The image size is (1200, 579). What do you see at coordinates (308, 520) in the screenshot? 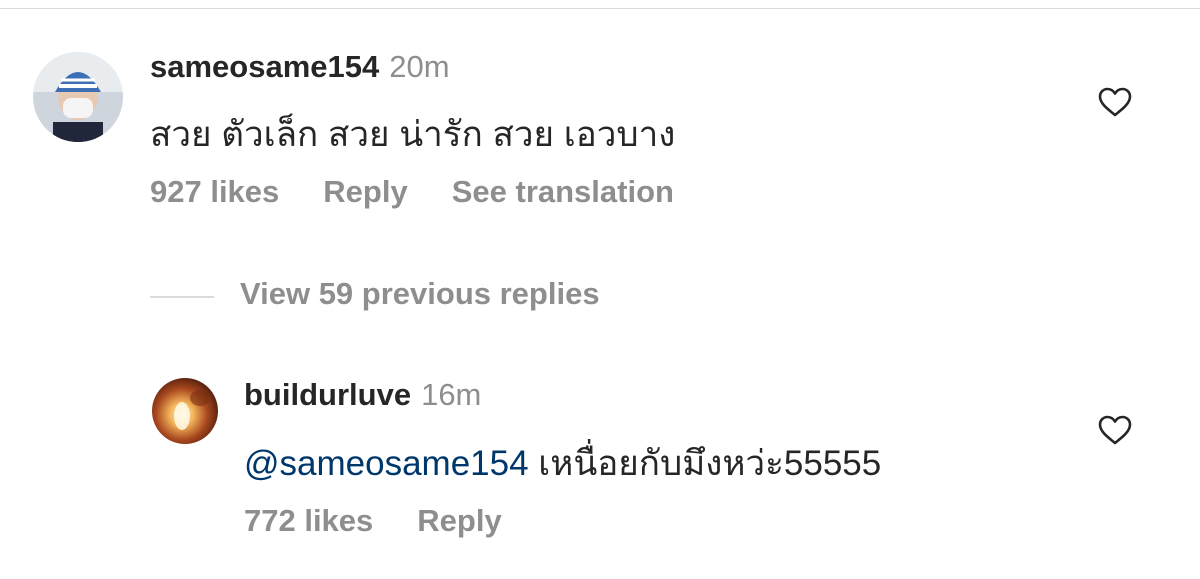
I see `reply-likes-count: 772 likes` at bounding box center [308, 520].